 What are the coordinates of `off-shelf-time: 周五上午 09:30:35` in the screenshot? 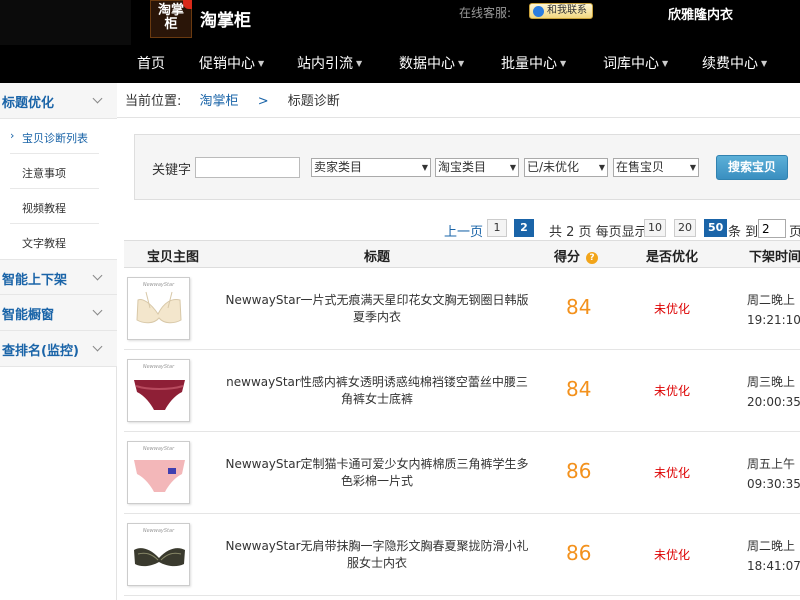 It's located at (773, 474).